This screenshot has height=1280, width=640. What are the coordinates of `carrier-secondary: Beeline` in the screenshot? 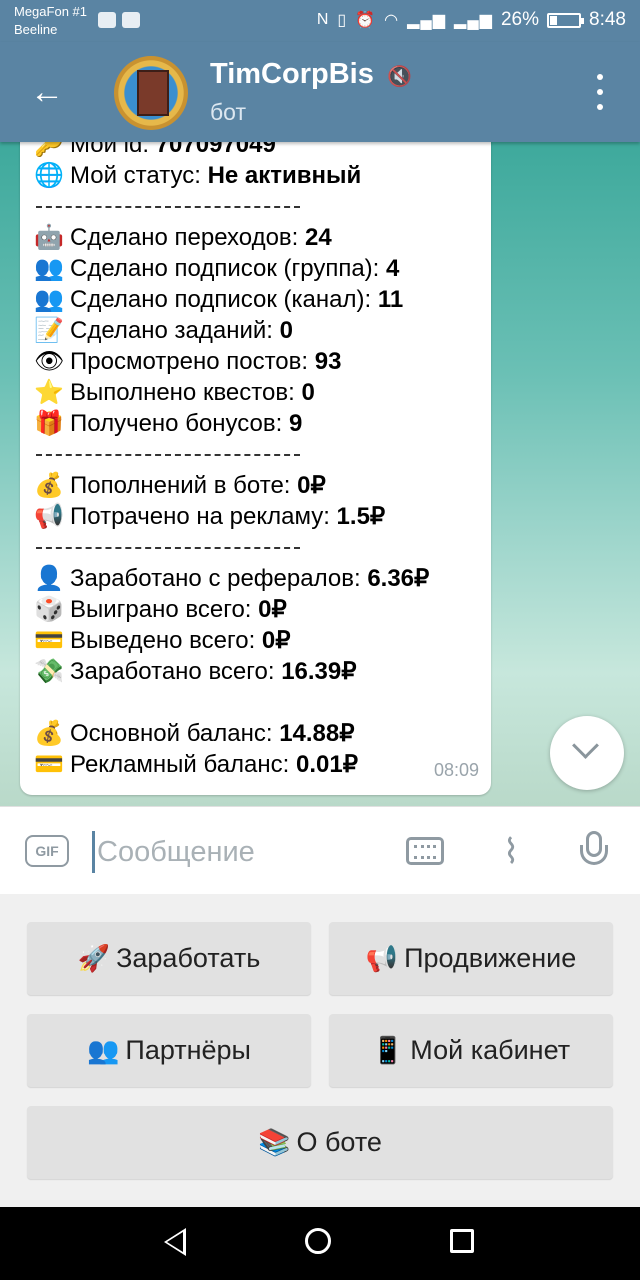 It's located at (36, 29).